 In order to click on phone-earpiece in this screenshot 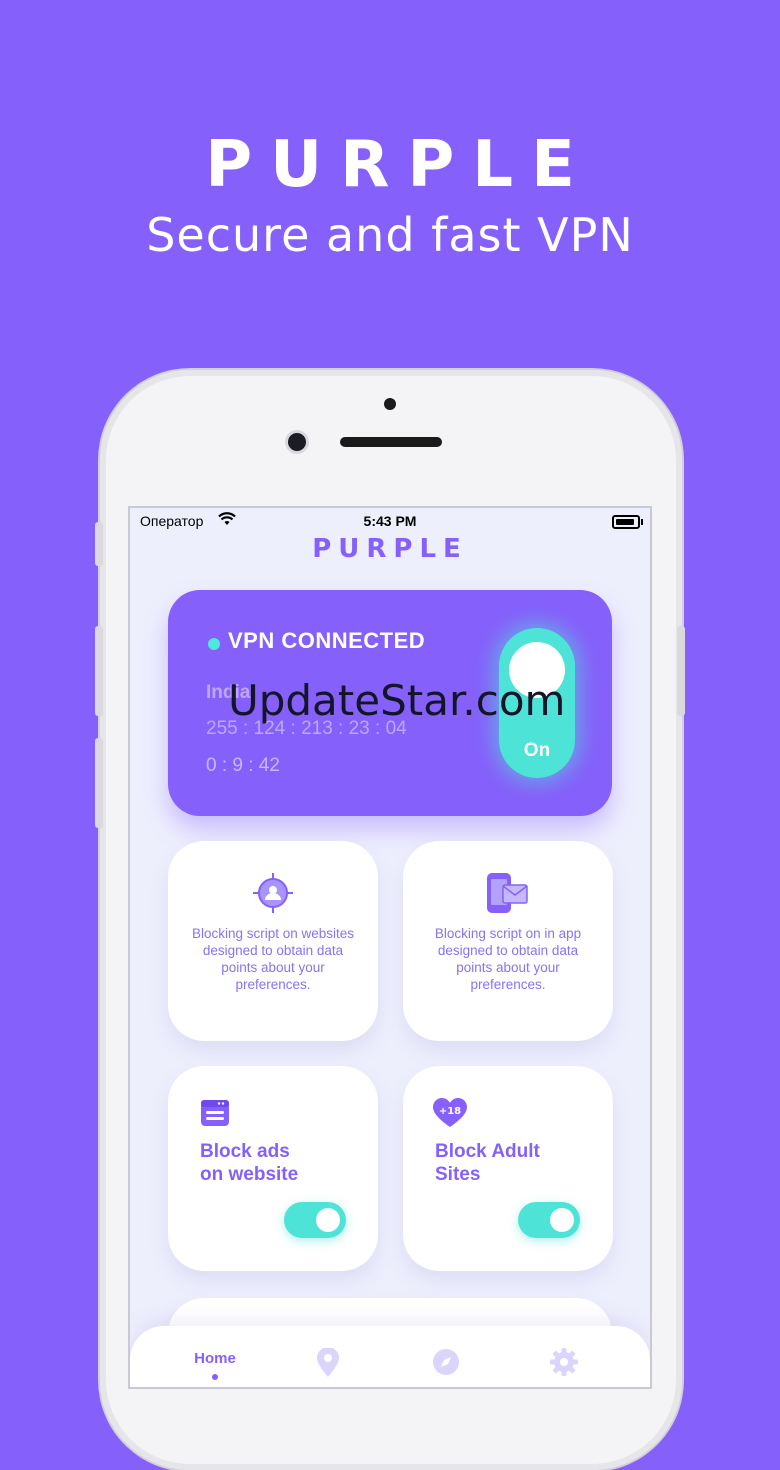, I will do `click(391, 442)`.